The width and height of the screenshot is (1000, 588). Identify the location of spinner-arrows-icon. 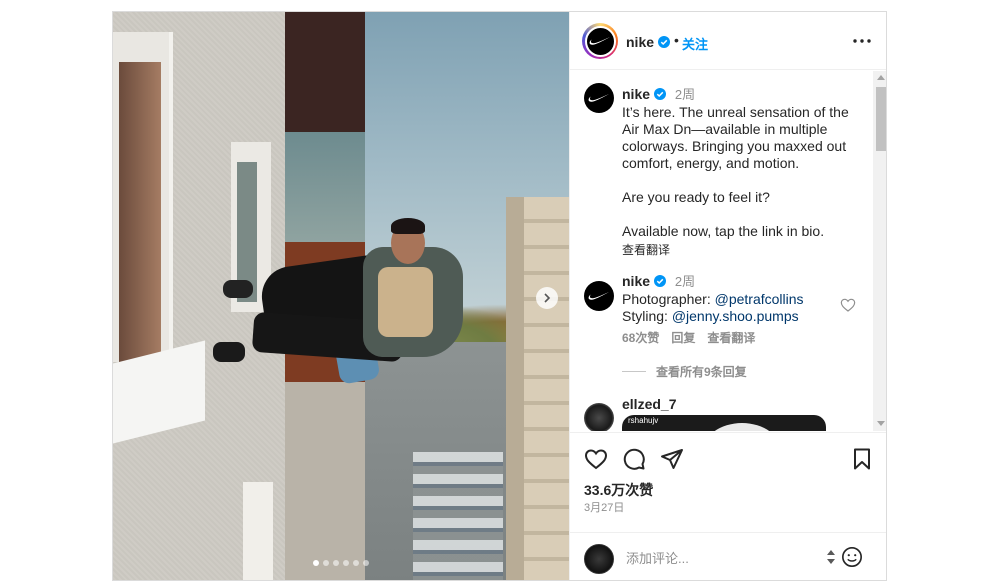
(831, 557).